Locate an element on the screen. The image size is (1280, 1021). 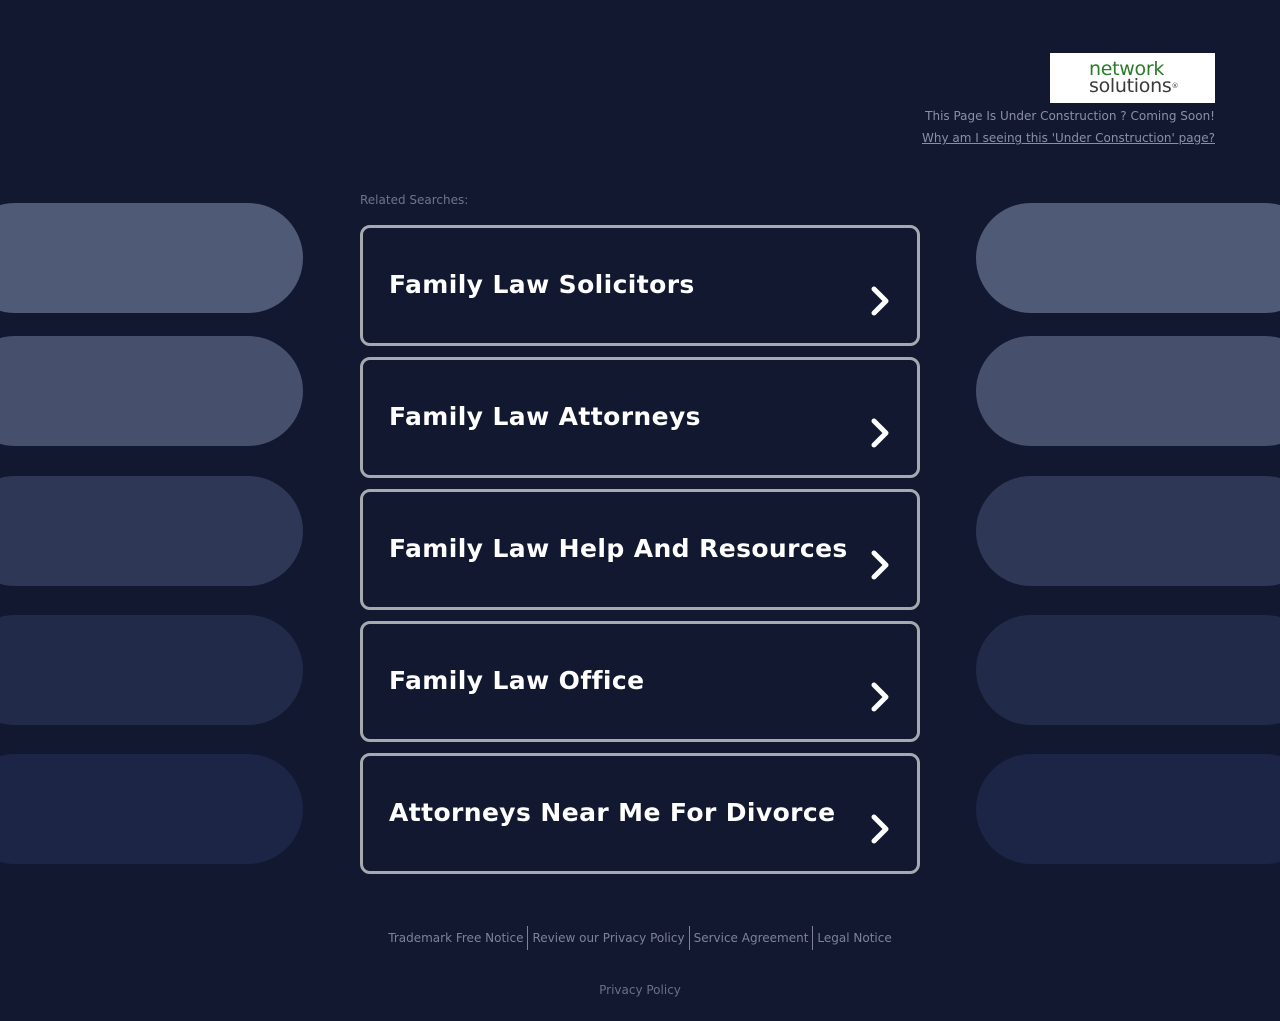
logo-line-solutions: solutions is located at coordinates (1130, 86).